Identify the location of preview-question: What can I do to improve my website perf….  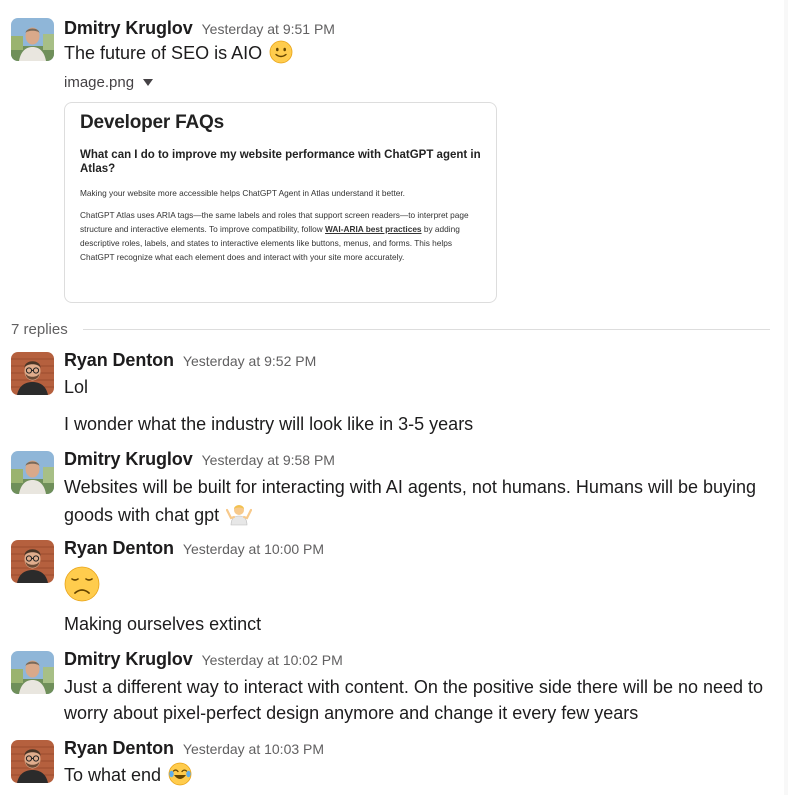
(280, 162).